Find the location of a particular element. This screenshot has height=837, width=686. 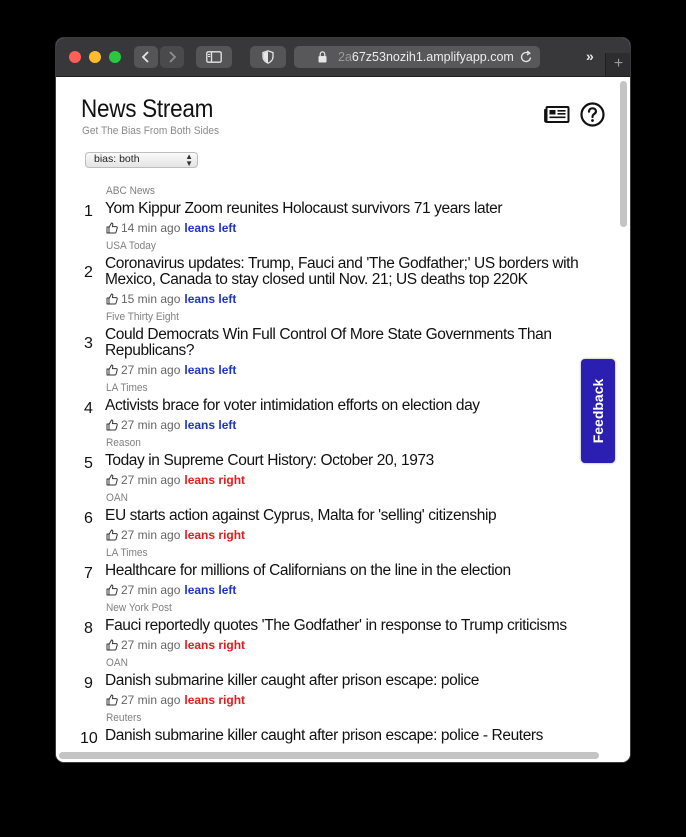

news-meta: 15 min ago leans left is located at coordinates (171, 299).